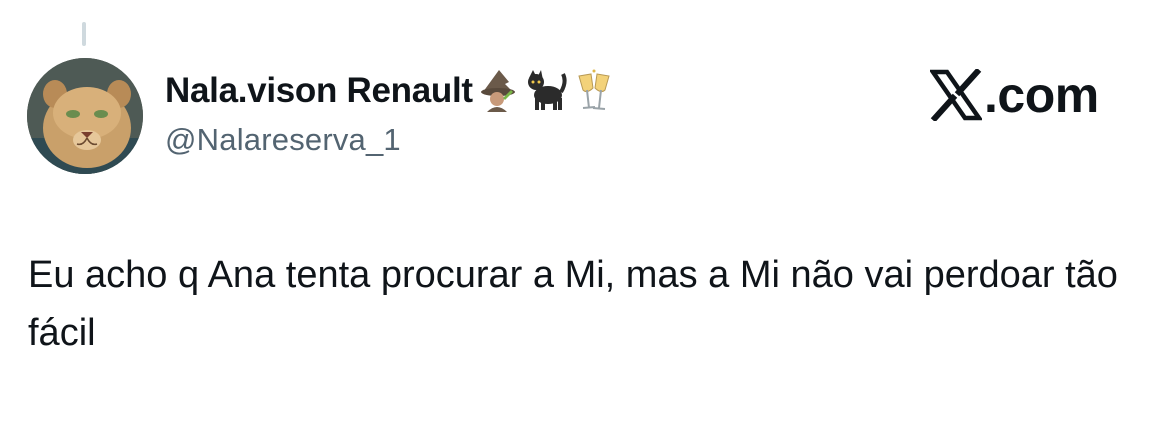 The height and width of the screenshot is (422, 1170). Describe the element at coordinates (498, 91) in the screenshot. I see `mage-emoji-icon` at that location.